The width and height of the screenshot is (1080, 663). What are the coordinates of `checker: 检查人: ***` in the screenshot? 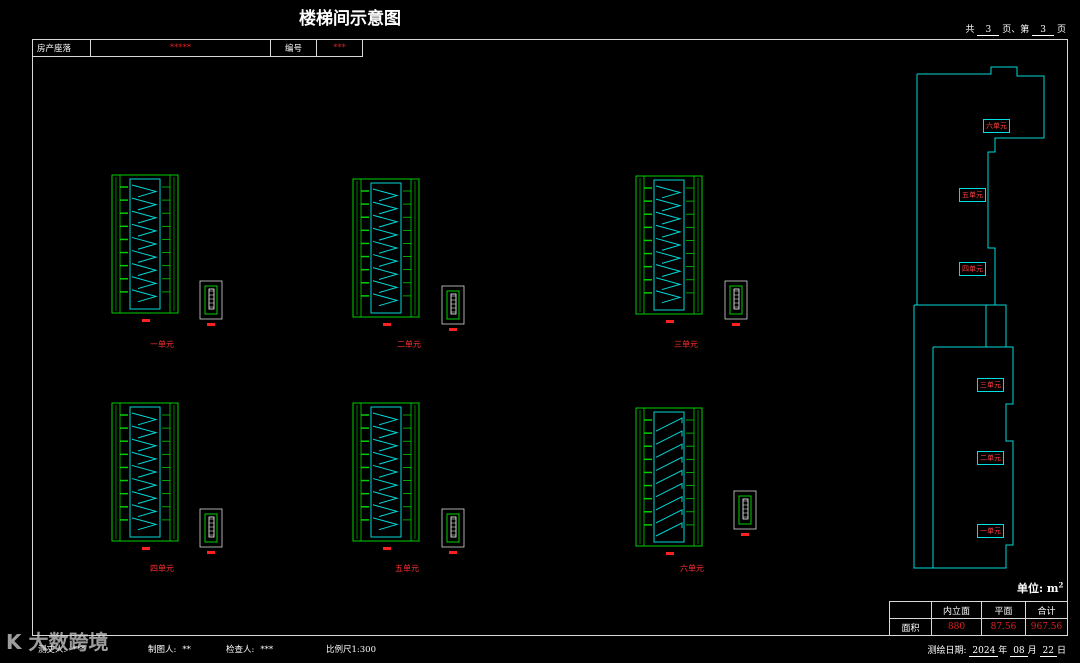 It's located at (249, 649).